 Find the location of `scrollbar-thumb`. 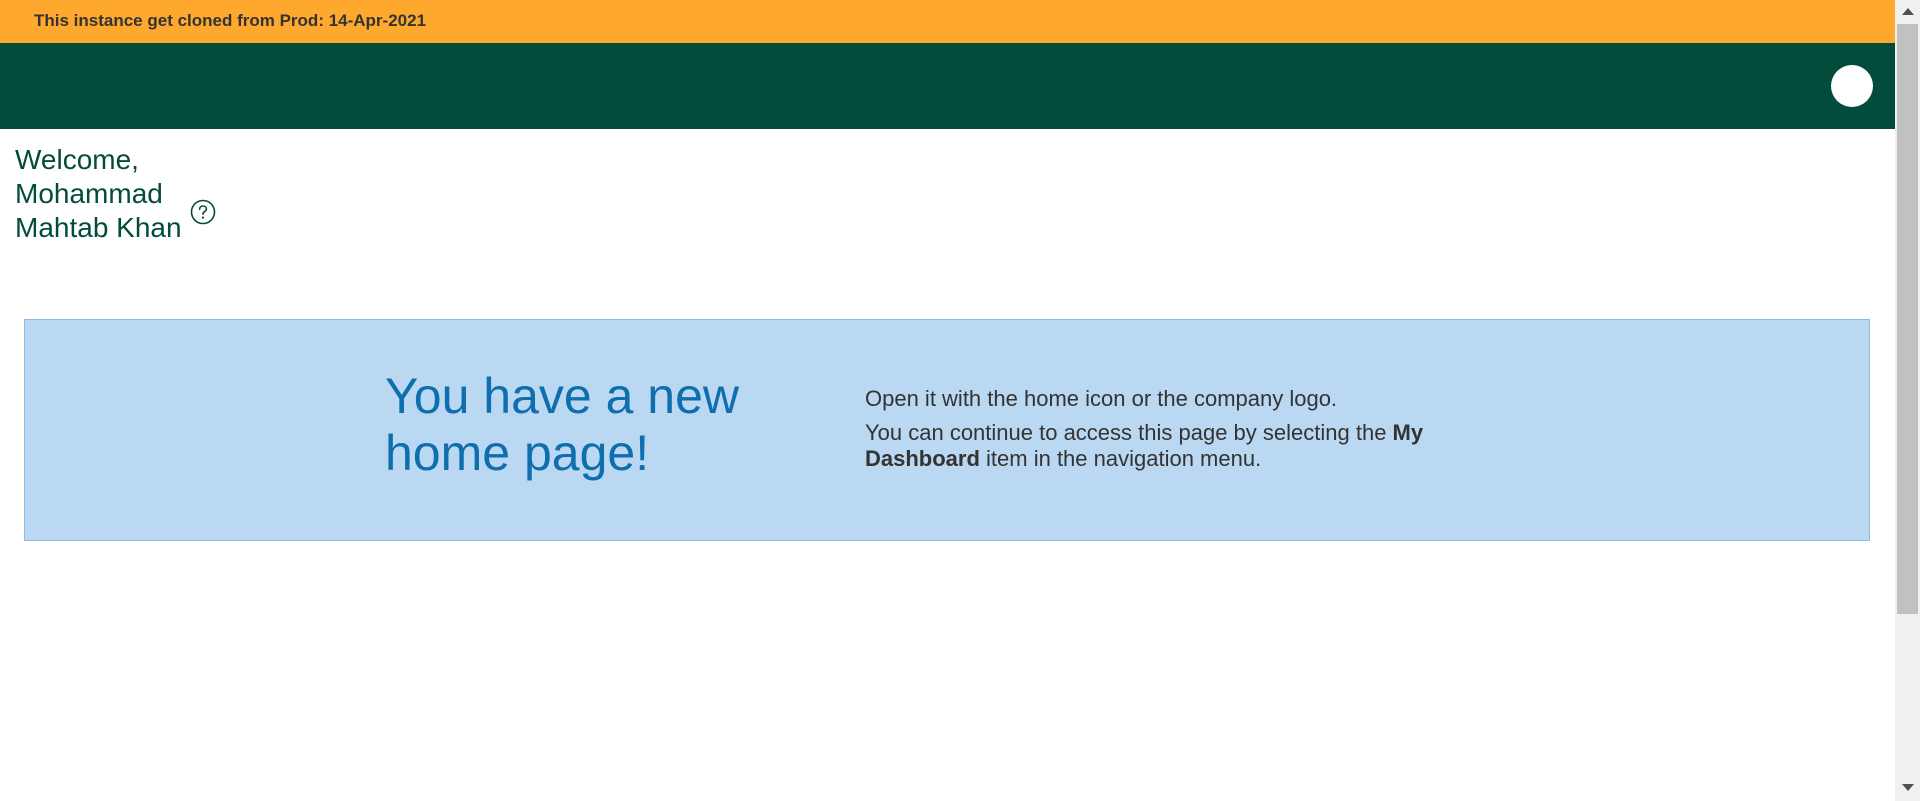

scrollbar-thumb is located at coordinates (1907, 319).